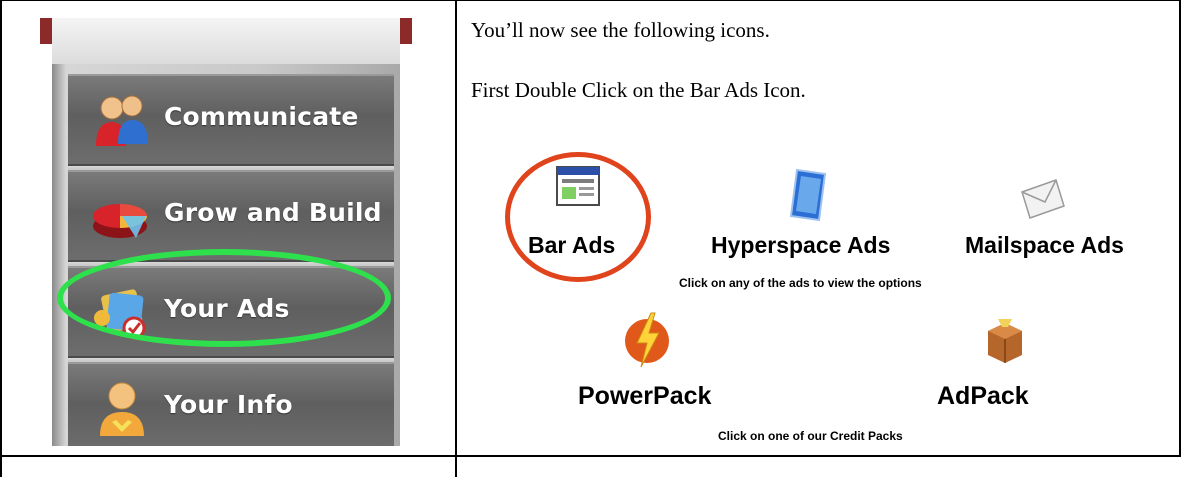 The height and width of the screenshot is (477, 1181). What do you see at coordinates (808, 195) in the screenshot?
I see `blue-panel-icon` at bounding box center [808, 195].